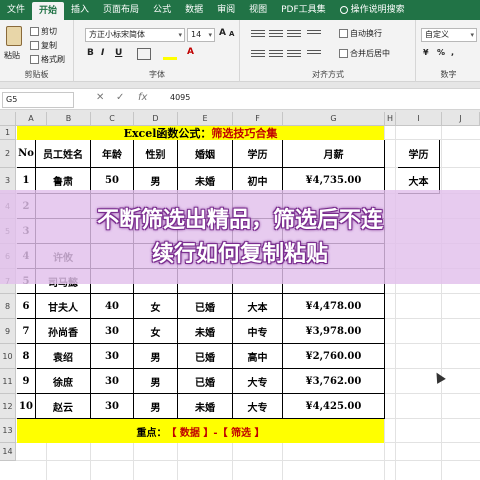 This screenshot has height=480, width=480. What do you see at coordinates (63, 331) in the screenshot?
I see `table-cell: 孙尚香` at bounding box center [63, 331].